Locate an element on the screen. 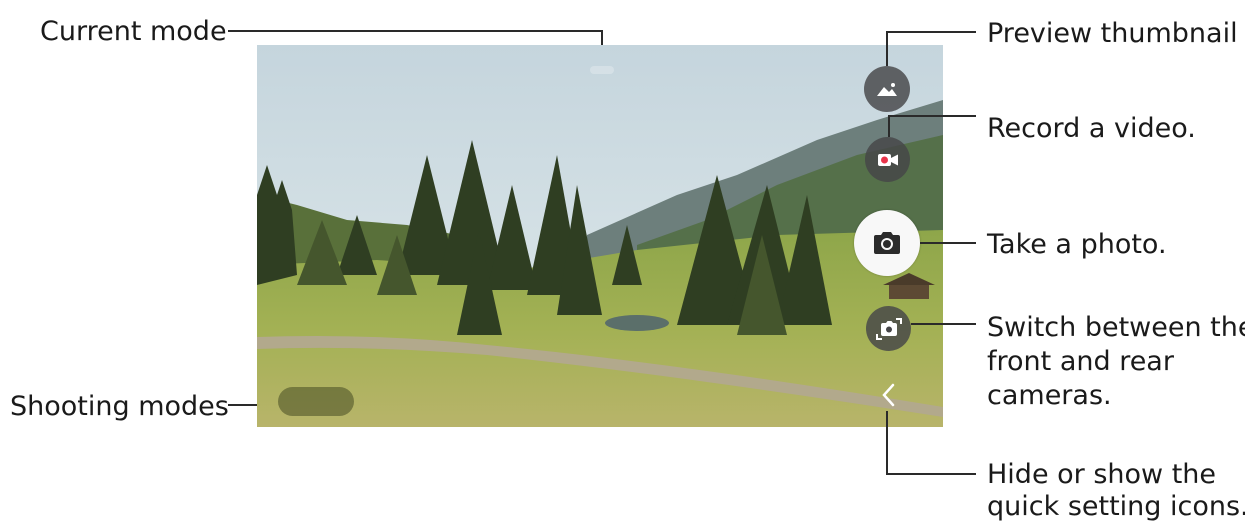  callout-line-record-v is located at coordinates (889, 126).